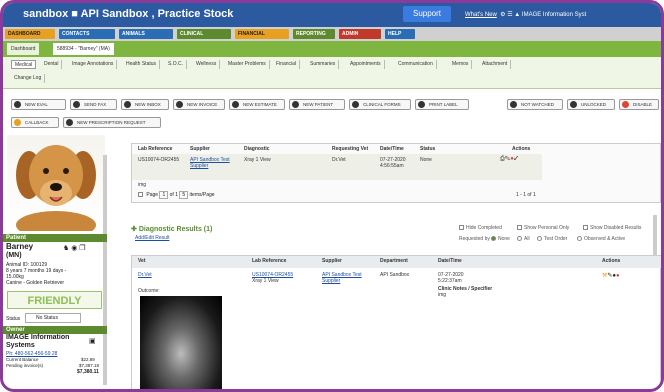 The width and height of the screenshot is (664, 392). Describe the element at coordinates (53, 318) in the screenshot. I see `status-select: No Status` at that location.